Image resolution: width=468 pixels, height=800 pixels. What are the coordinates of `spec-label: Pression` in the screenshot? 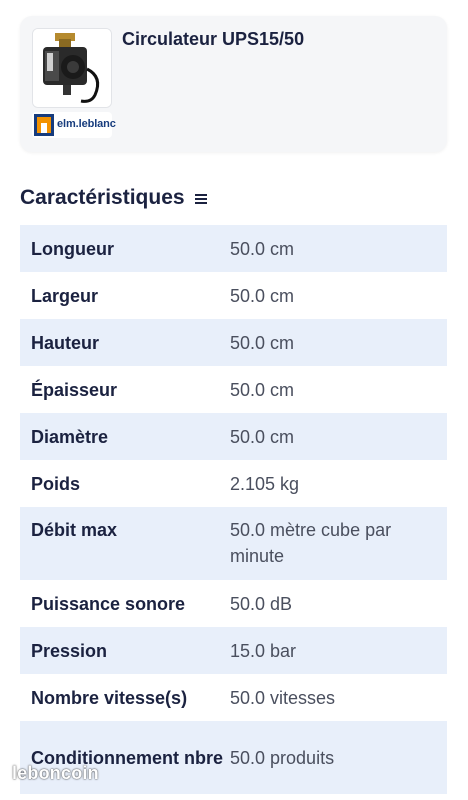 It's located at (69, 650).